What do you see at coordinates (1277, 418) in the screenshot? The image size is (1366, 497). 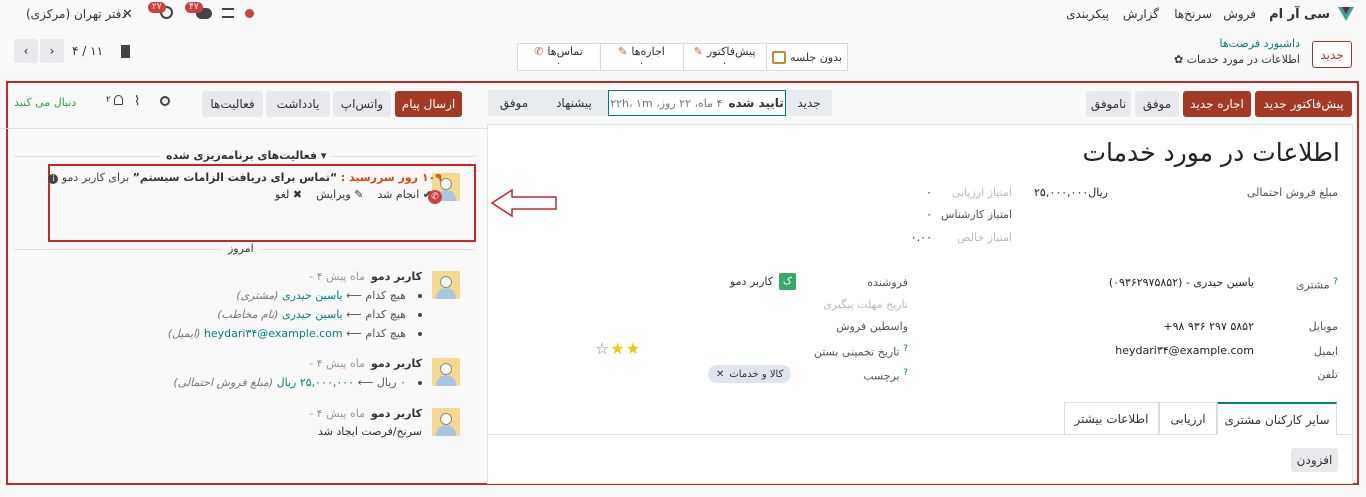 I see `tab-customer-contacts: سایر کارکنان مشتری` at bounding box center [1277, 418].